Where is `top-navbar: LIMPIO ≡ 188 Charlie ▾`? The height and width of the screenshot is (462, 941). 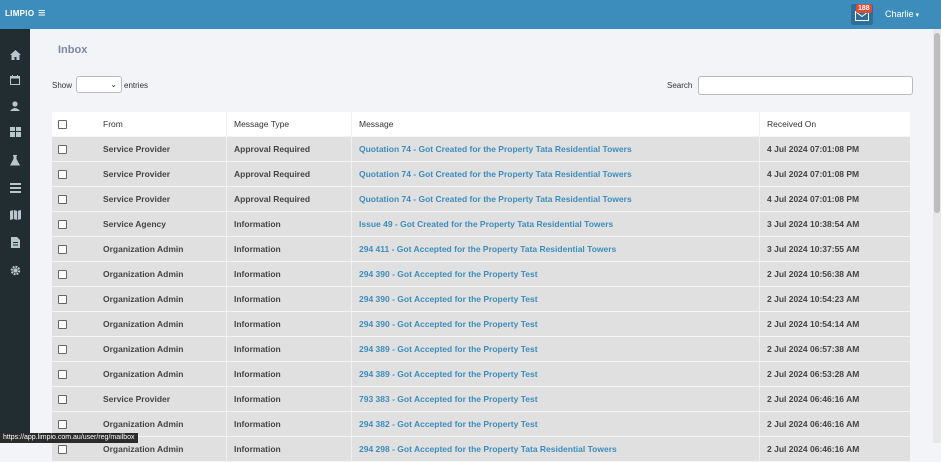
top-navbar: LIMPIO ≡ 188 Charlie ▾ is located at coordinates (470, 14).